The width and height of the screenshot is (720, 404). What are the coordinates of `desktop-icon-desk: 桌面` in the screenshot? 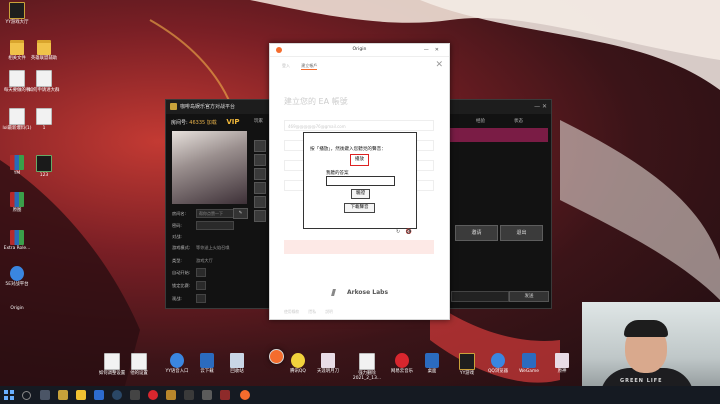 It's located at (432, 363).